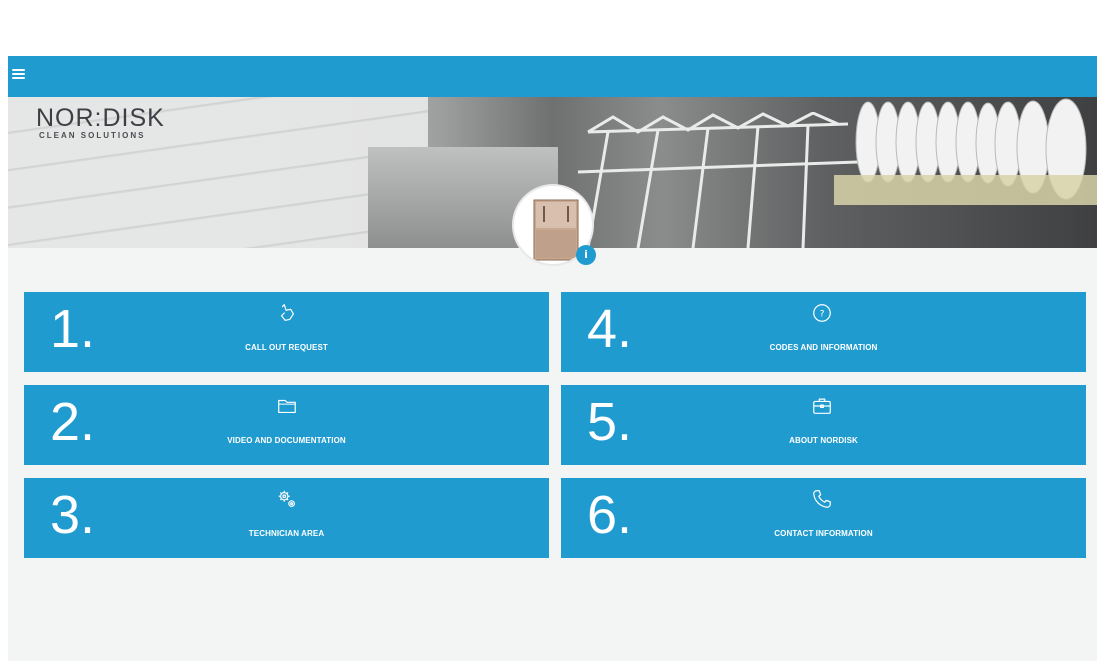 Image resolution: width=1105 pixels, height=661 pixels. I want to click on tile-about-nordisk: 5. ABOUT NORDISK, so click(823, 425).